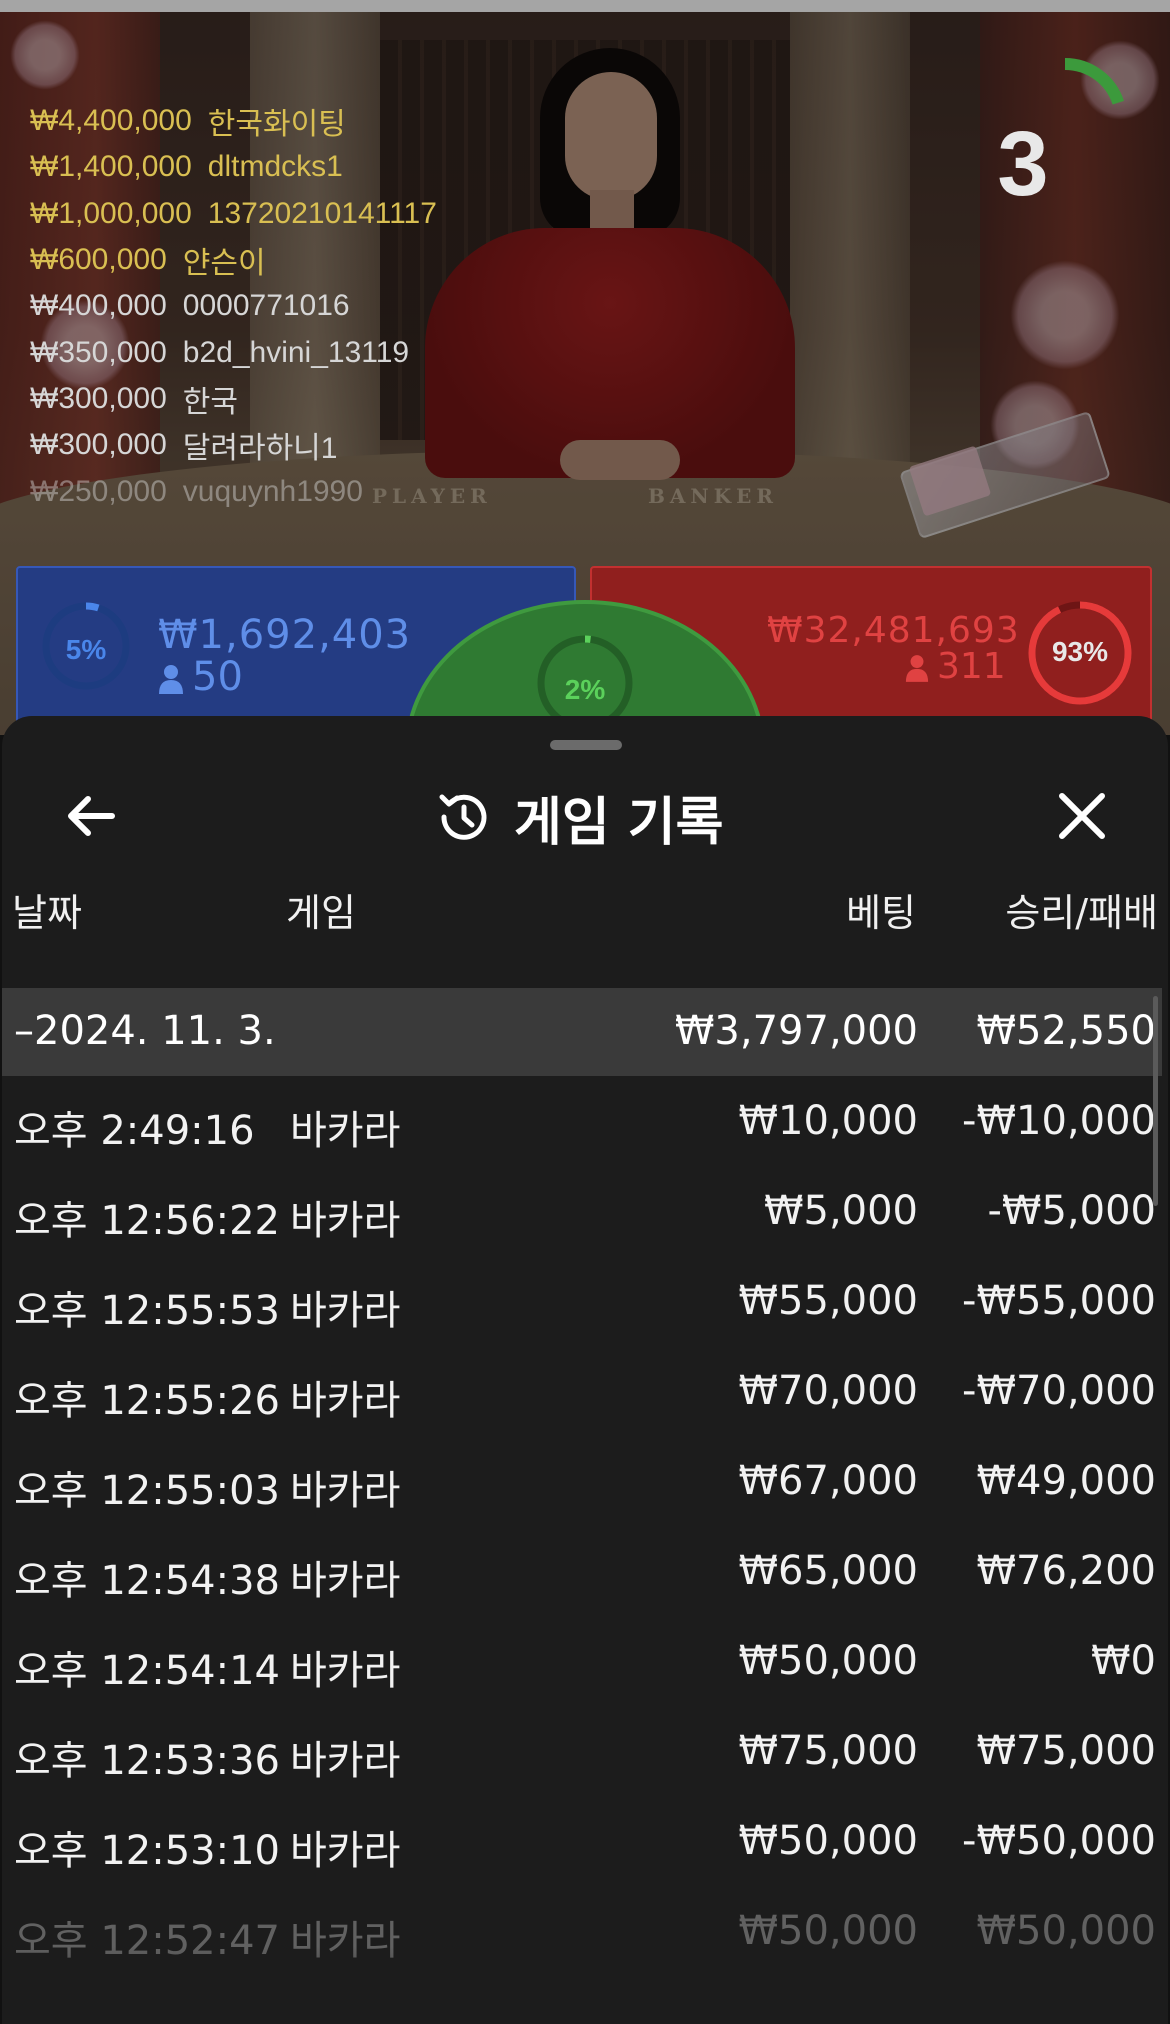  I want to click on history-row: 오후 12:56:22 바카라 ₩5,000 -₩5,000, so click(582, 1211).